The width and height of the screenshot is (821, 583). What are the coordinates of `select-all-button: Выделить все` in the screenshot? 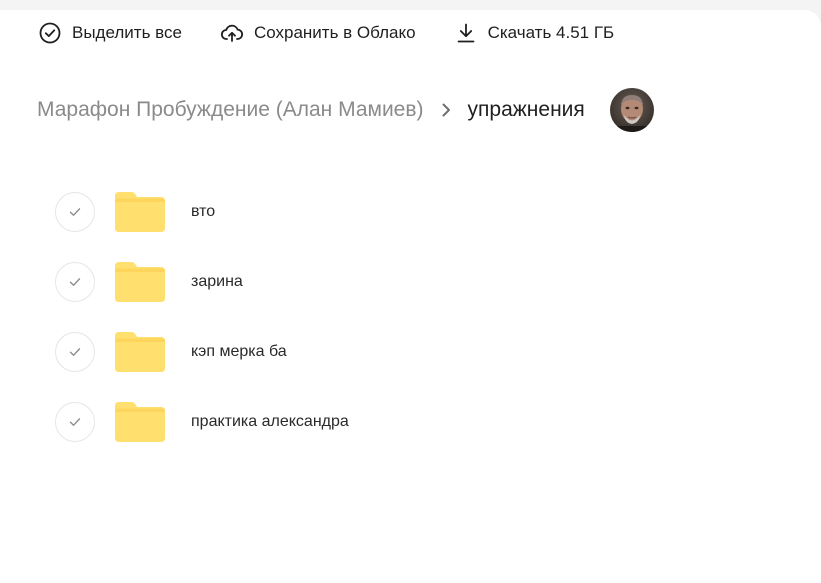 It's located at (110, 33).